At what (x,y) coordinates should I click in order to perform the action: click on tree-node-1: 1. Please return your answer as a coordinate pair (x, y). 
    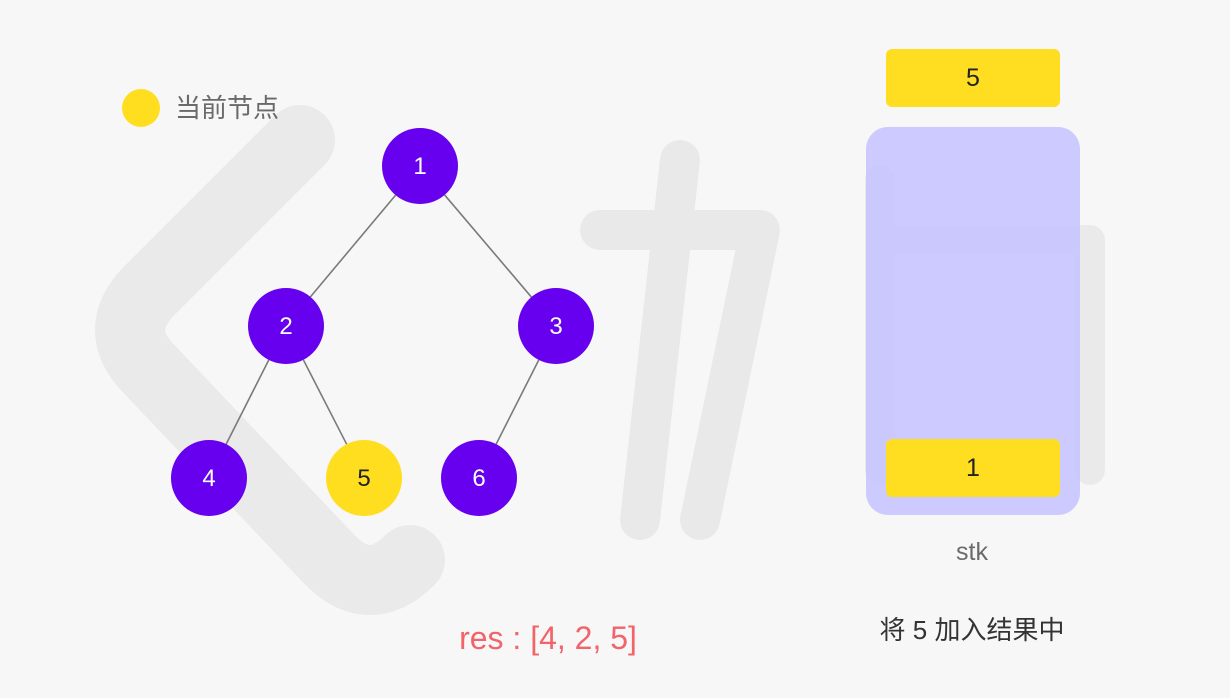
    Looking at the image, I should click on (420, 166).